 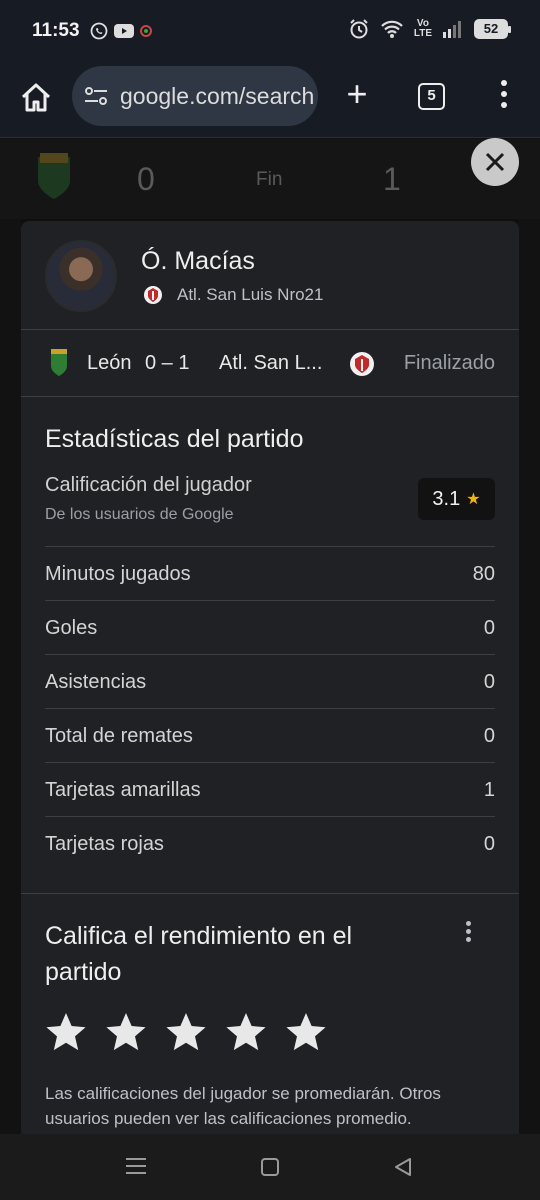 What do you see at coordinates (118, 574) in the screenshot?
I see `stat-label: Minutos jugados` at bounding box center [118, 574].